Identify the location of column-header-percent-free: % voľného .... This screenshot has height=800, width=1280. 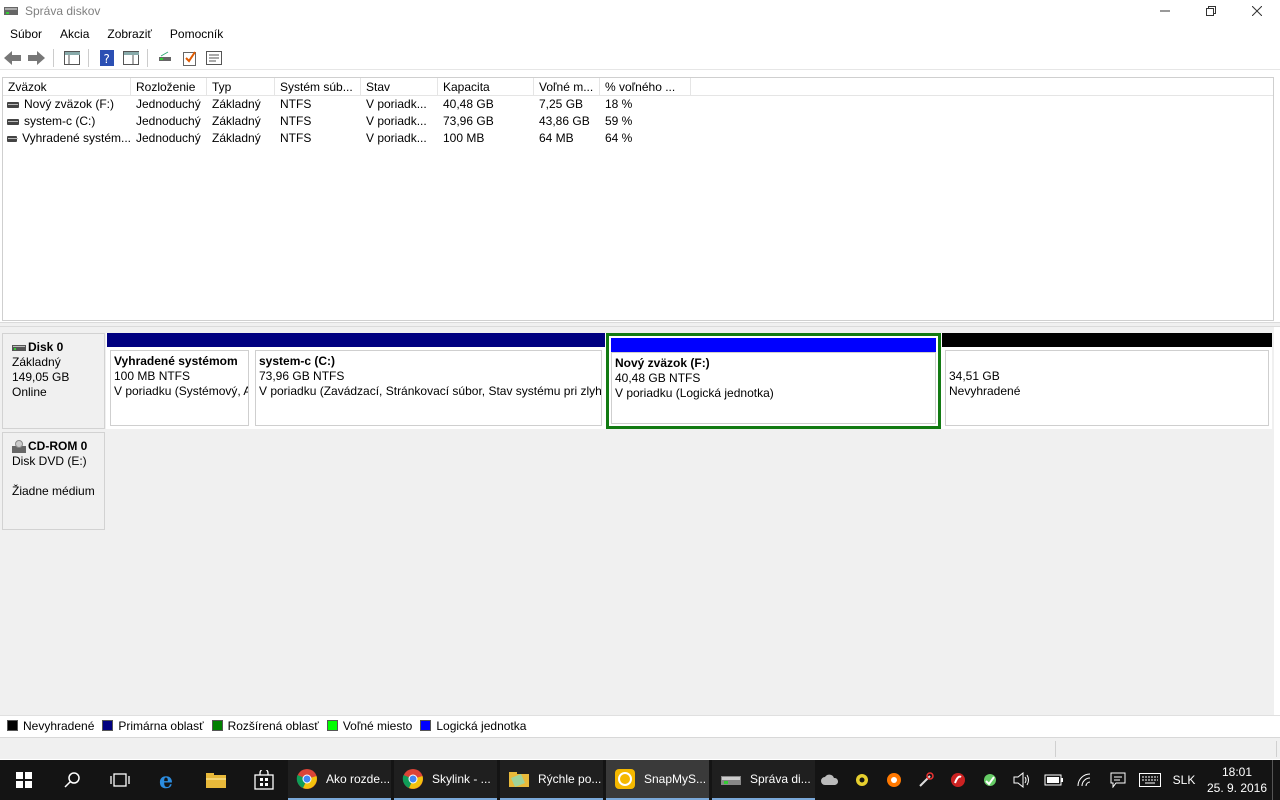
(645, 87).